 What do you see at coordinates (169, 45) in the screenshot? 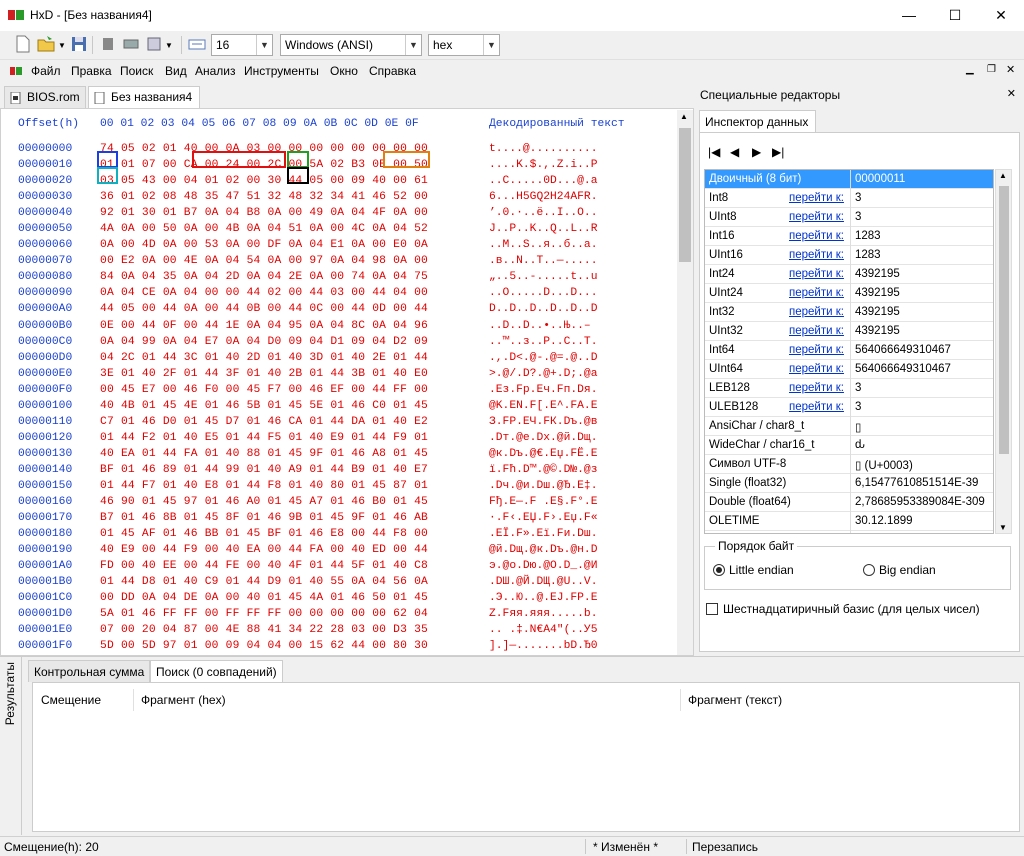
I see `disk-dropdown-icon: ▼` at bounding box center [169, 45].